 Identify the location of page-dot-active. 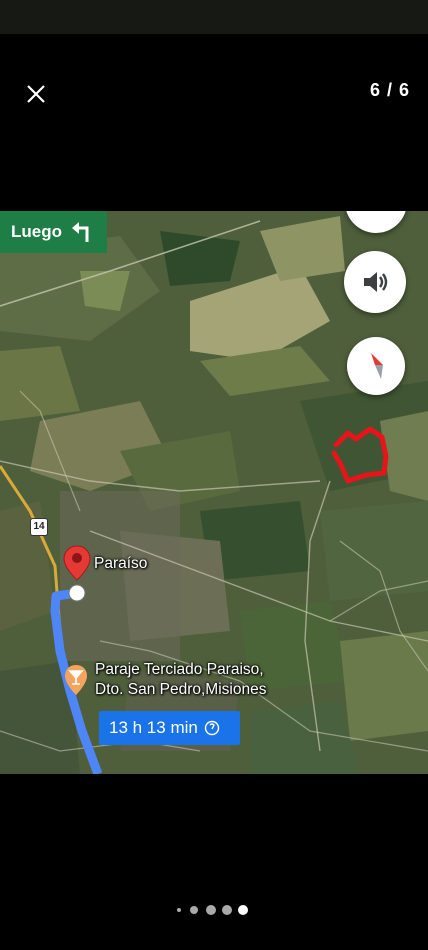
(243, 910).